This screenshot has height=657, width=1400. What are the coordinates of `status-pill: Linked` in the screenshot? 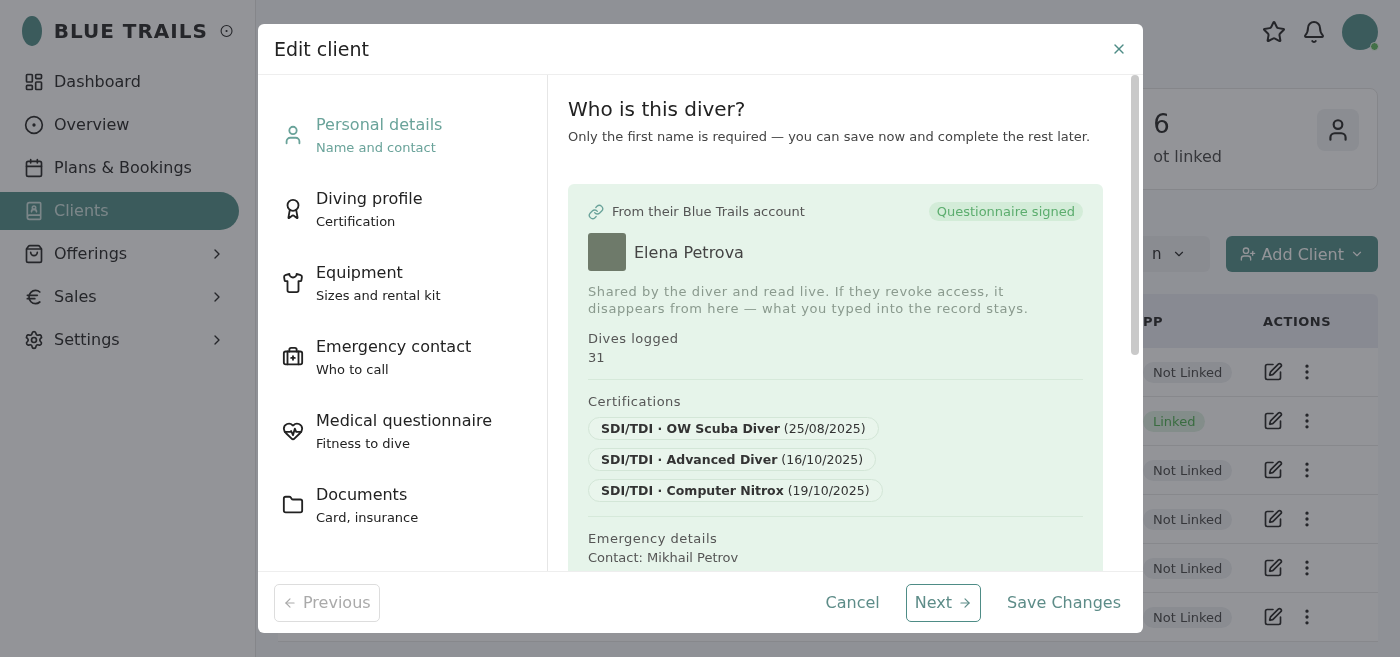 It's located at (1174, 421).